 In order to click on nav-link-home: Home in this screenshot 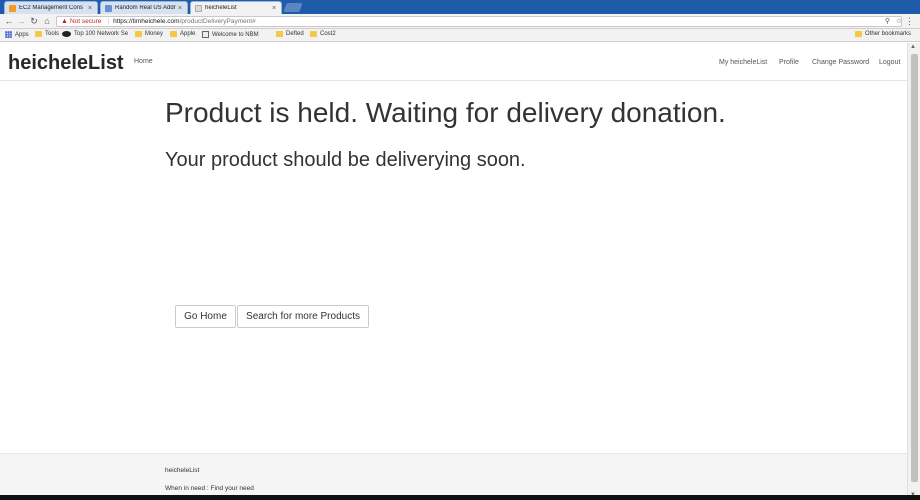, I will do `click(143, 61)`.